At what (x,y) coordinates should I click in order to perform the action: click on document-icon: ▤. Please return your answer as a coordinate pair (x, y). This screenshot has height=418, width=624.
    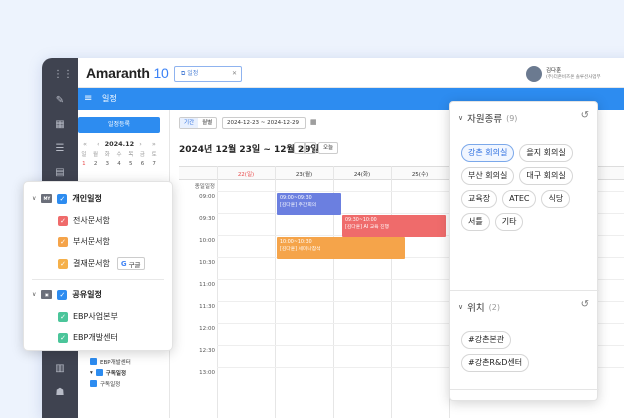
    Looking at the image, I should click on (60, 173).